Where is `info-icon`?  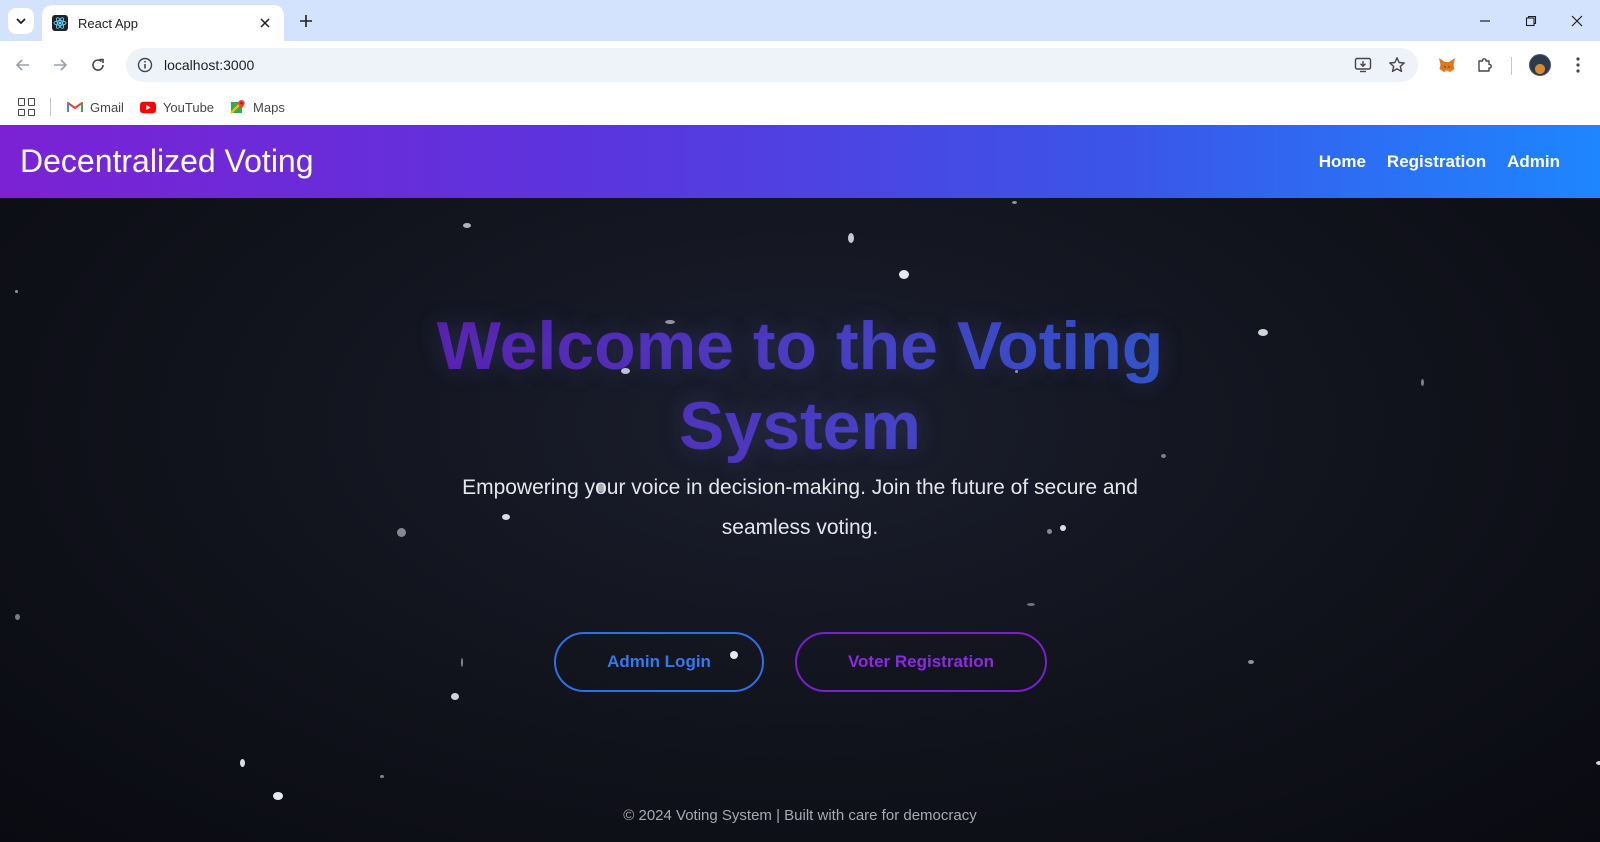 info-icon is located at coordinates (145, 65).